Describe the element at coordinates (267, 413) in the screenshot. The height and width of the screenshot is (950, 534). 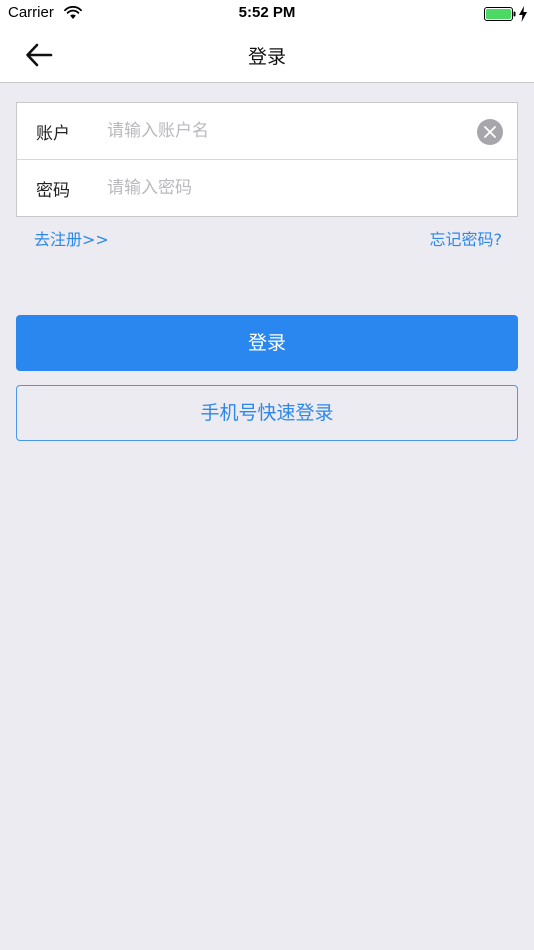
I see `phone-login-button: 手机号快速登录` at that location.